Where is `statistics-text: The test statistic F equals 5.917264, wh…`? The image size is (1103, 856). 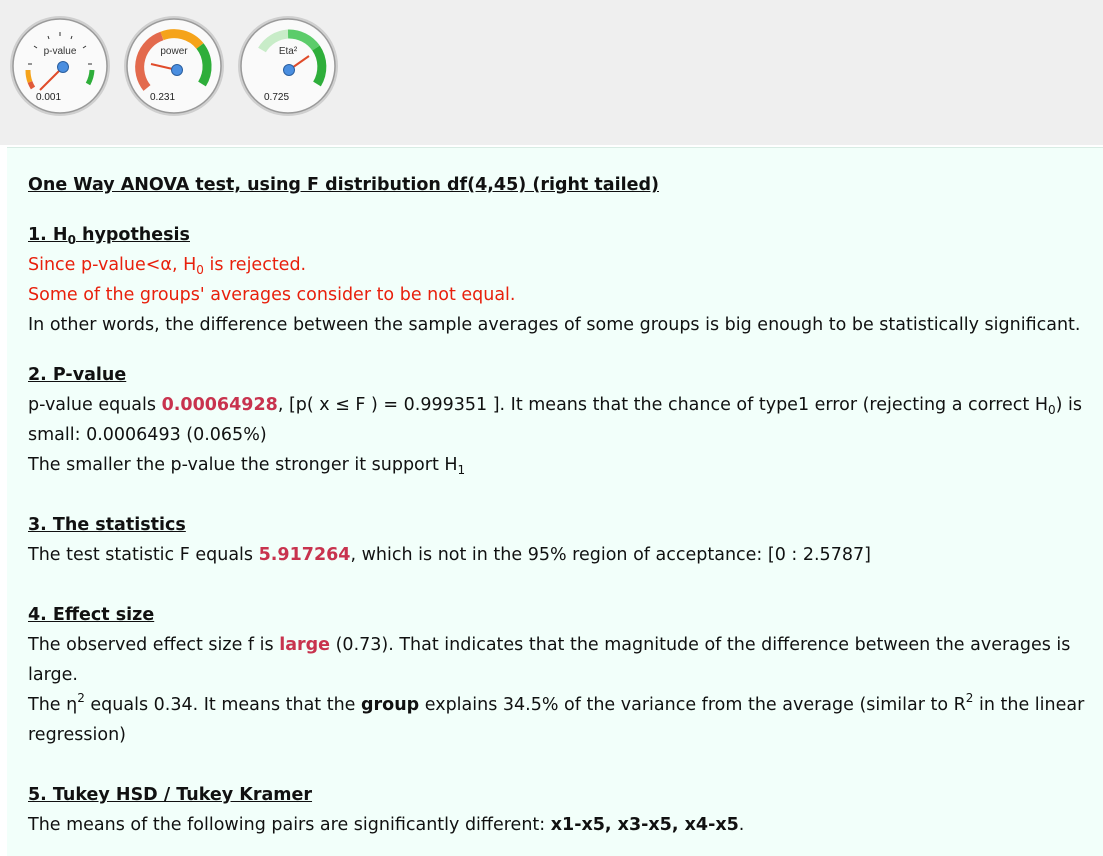
statistics-text: The test statistic F equals 5.917264, wh… is located at coordinates (449, 555).